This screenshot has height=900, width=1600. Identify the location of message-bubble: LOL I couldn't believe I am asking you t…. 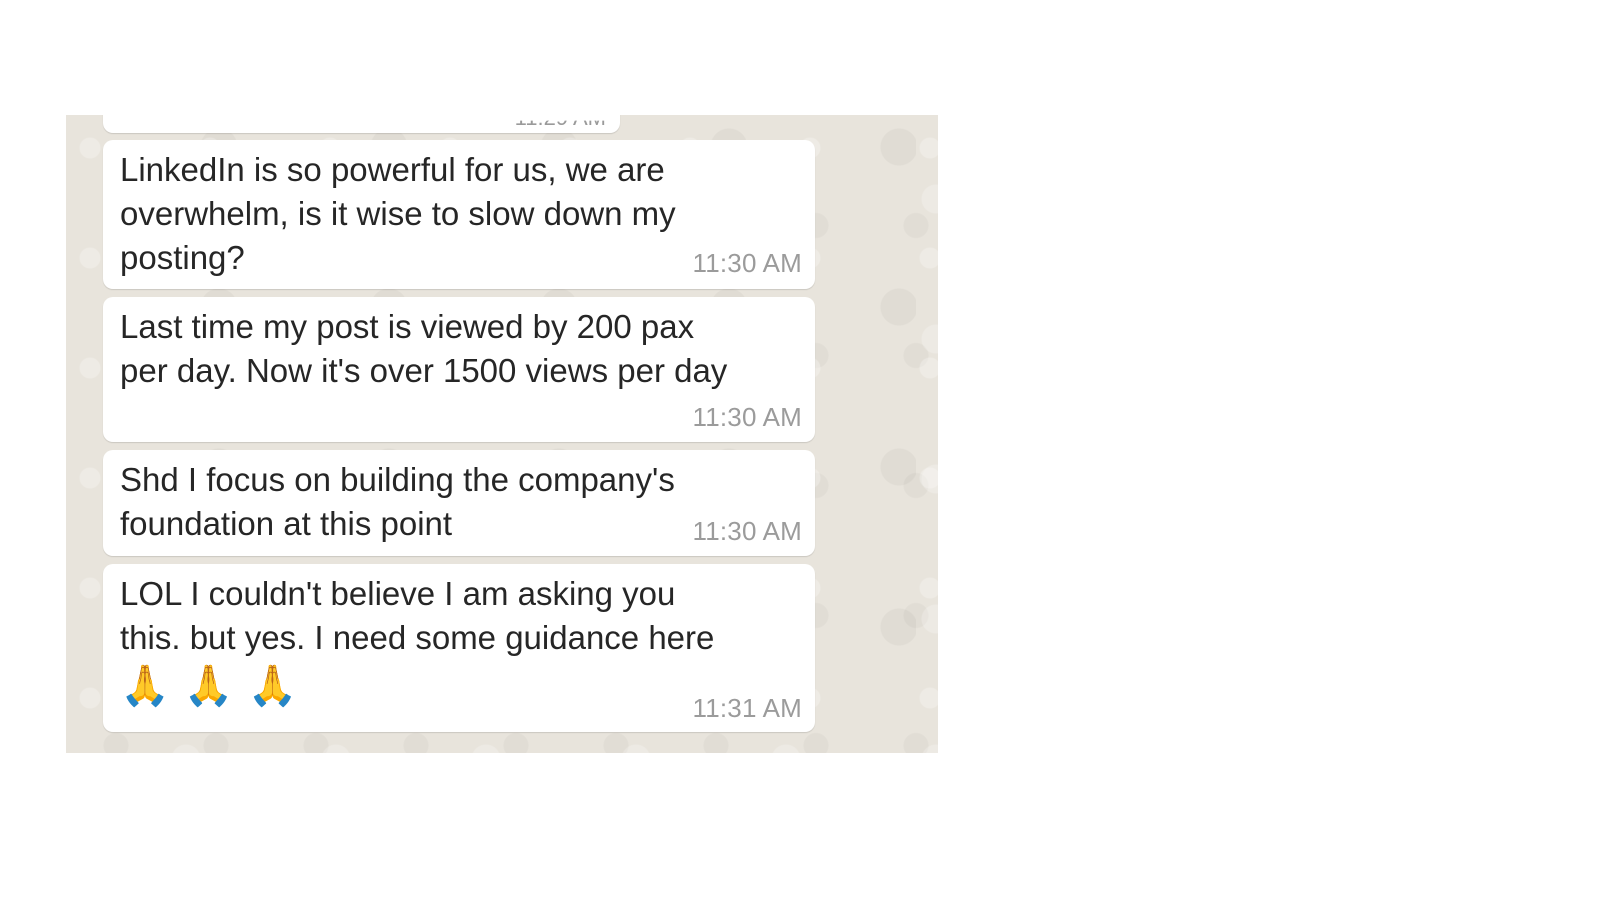
(459, 648).